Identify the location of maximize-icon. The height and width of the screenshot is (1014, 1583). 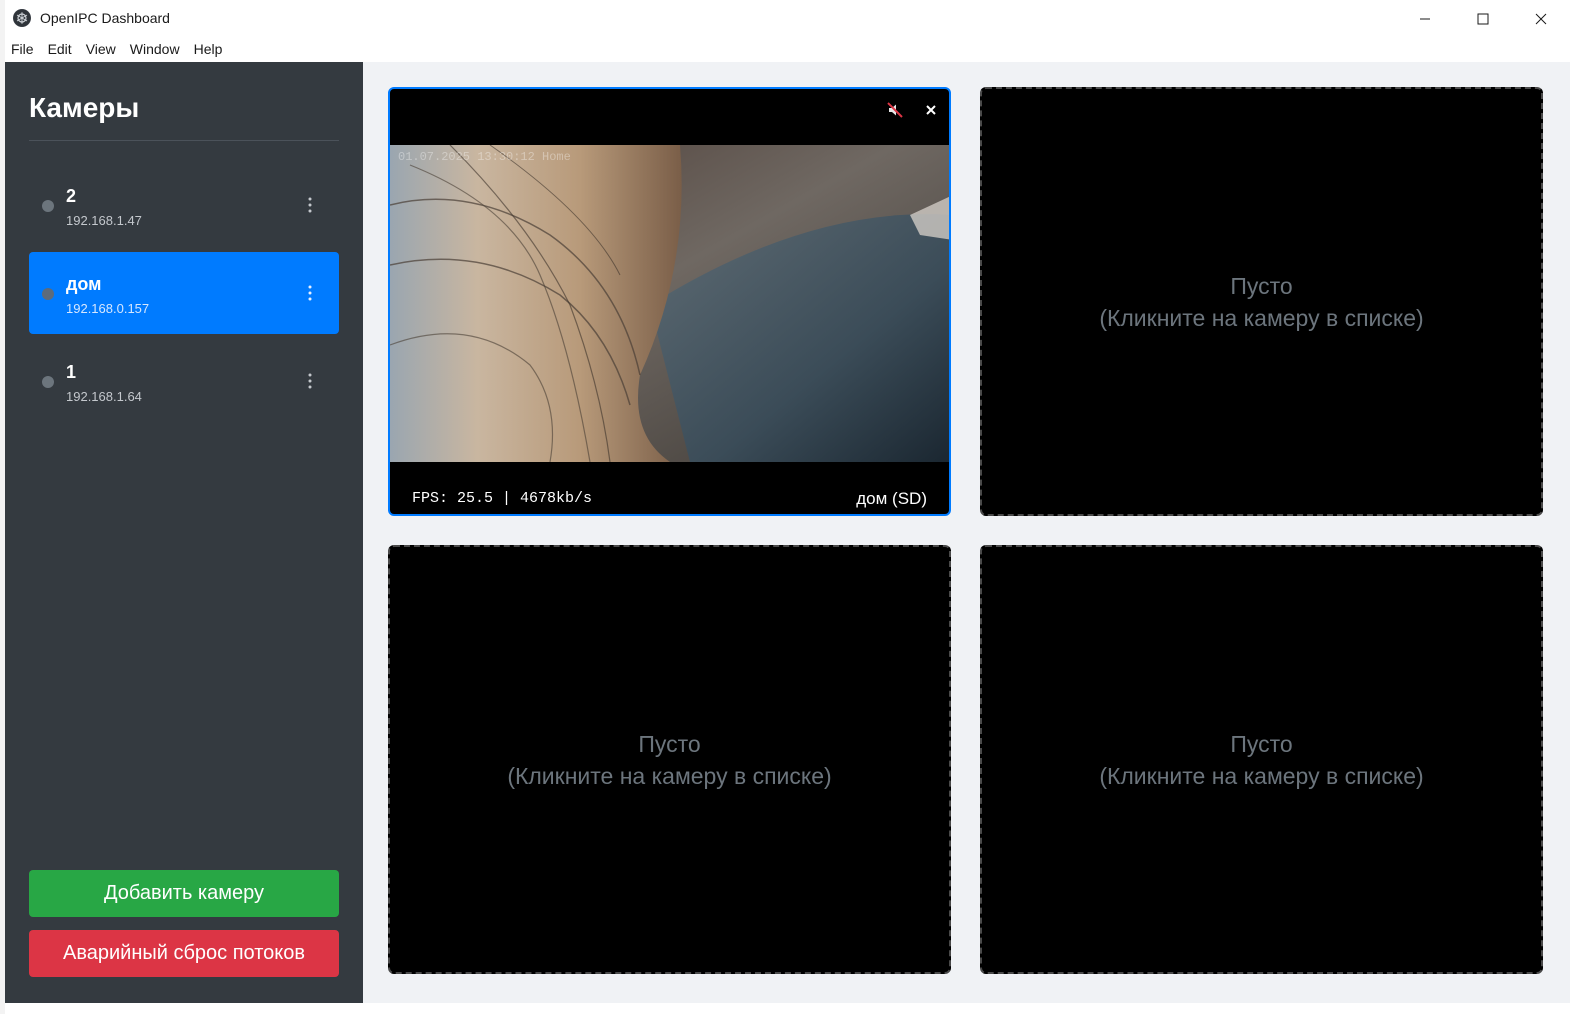
(1483, 18).